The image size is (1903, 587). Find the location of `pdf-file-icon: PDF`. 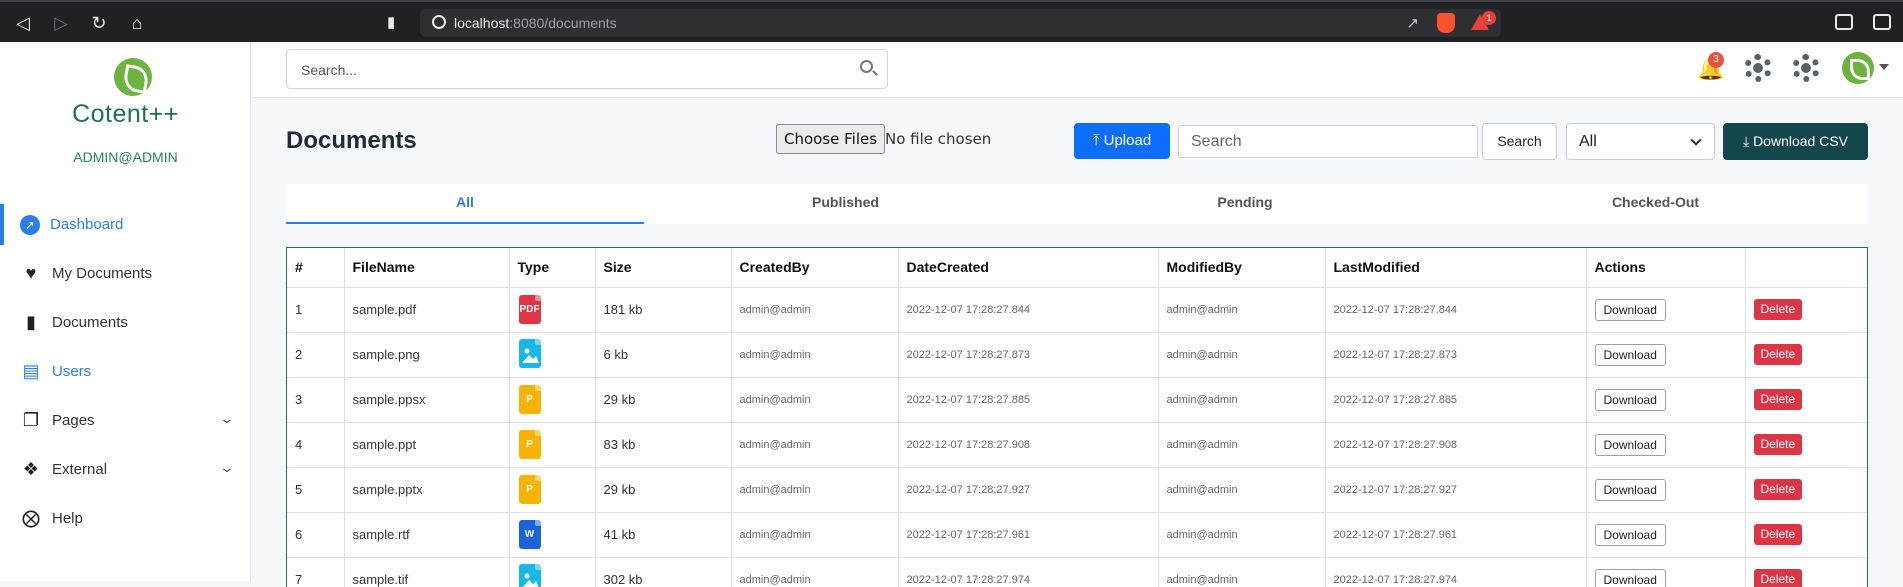

pdf-file-icon: PDF is located at coordinates (530, 309).